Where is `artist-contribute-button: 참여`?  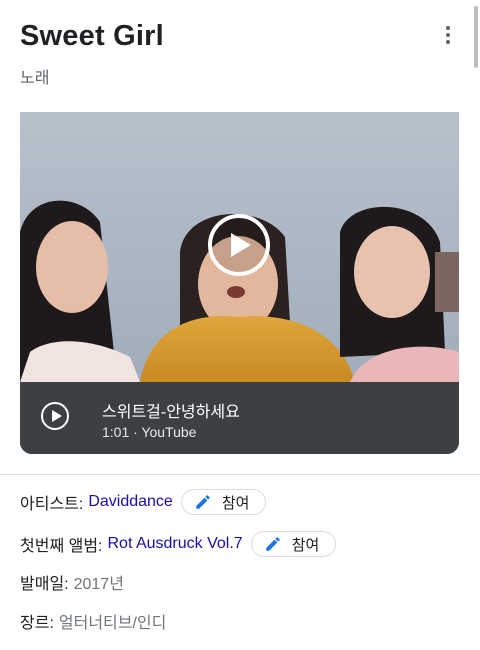 artist-contribute-button: 참여 is located at coordinates (223, 502).